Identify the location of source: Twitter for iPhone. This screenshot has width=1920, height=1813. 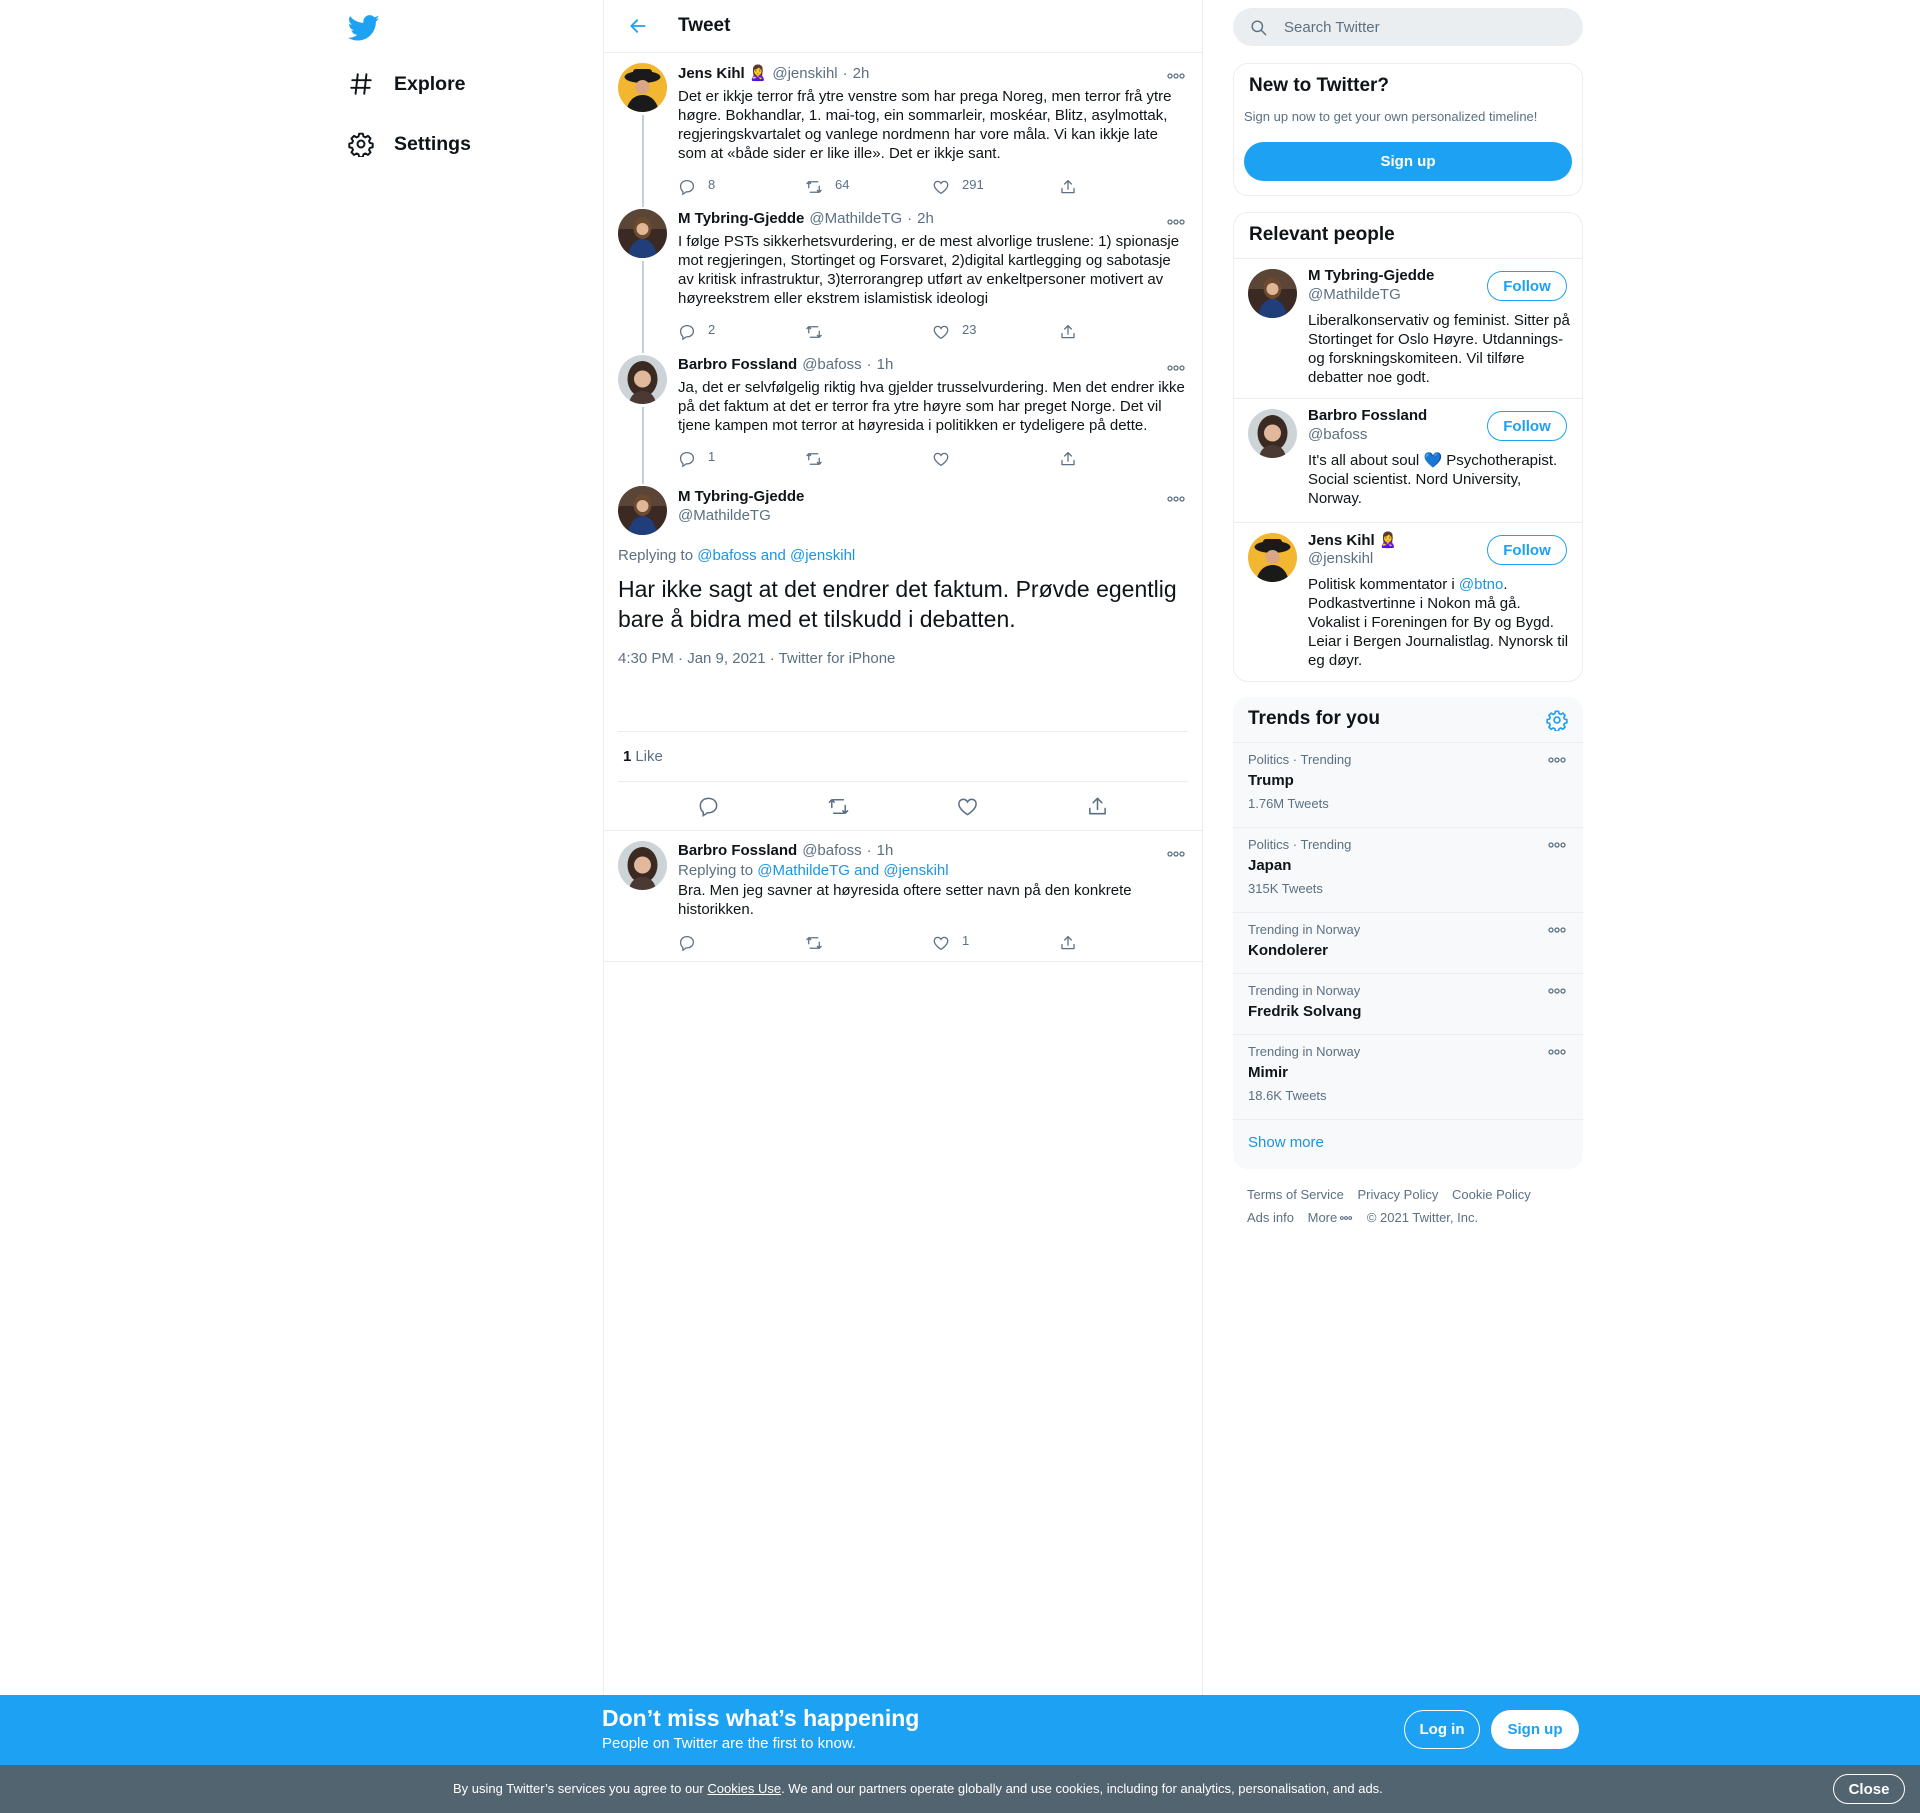
(837, 658).